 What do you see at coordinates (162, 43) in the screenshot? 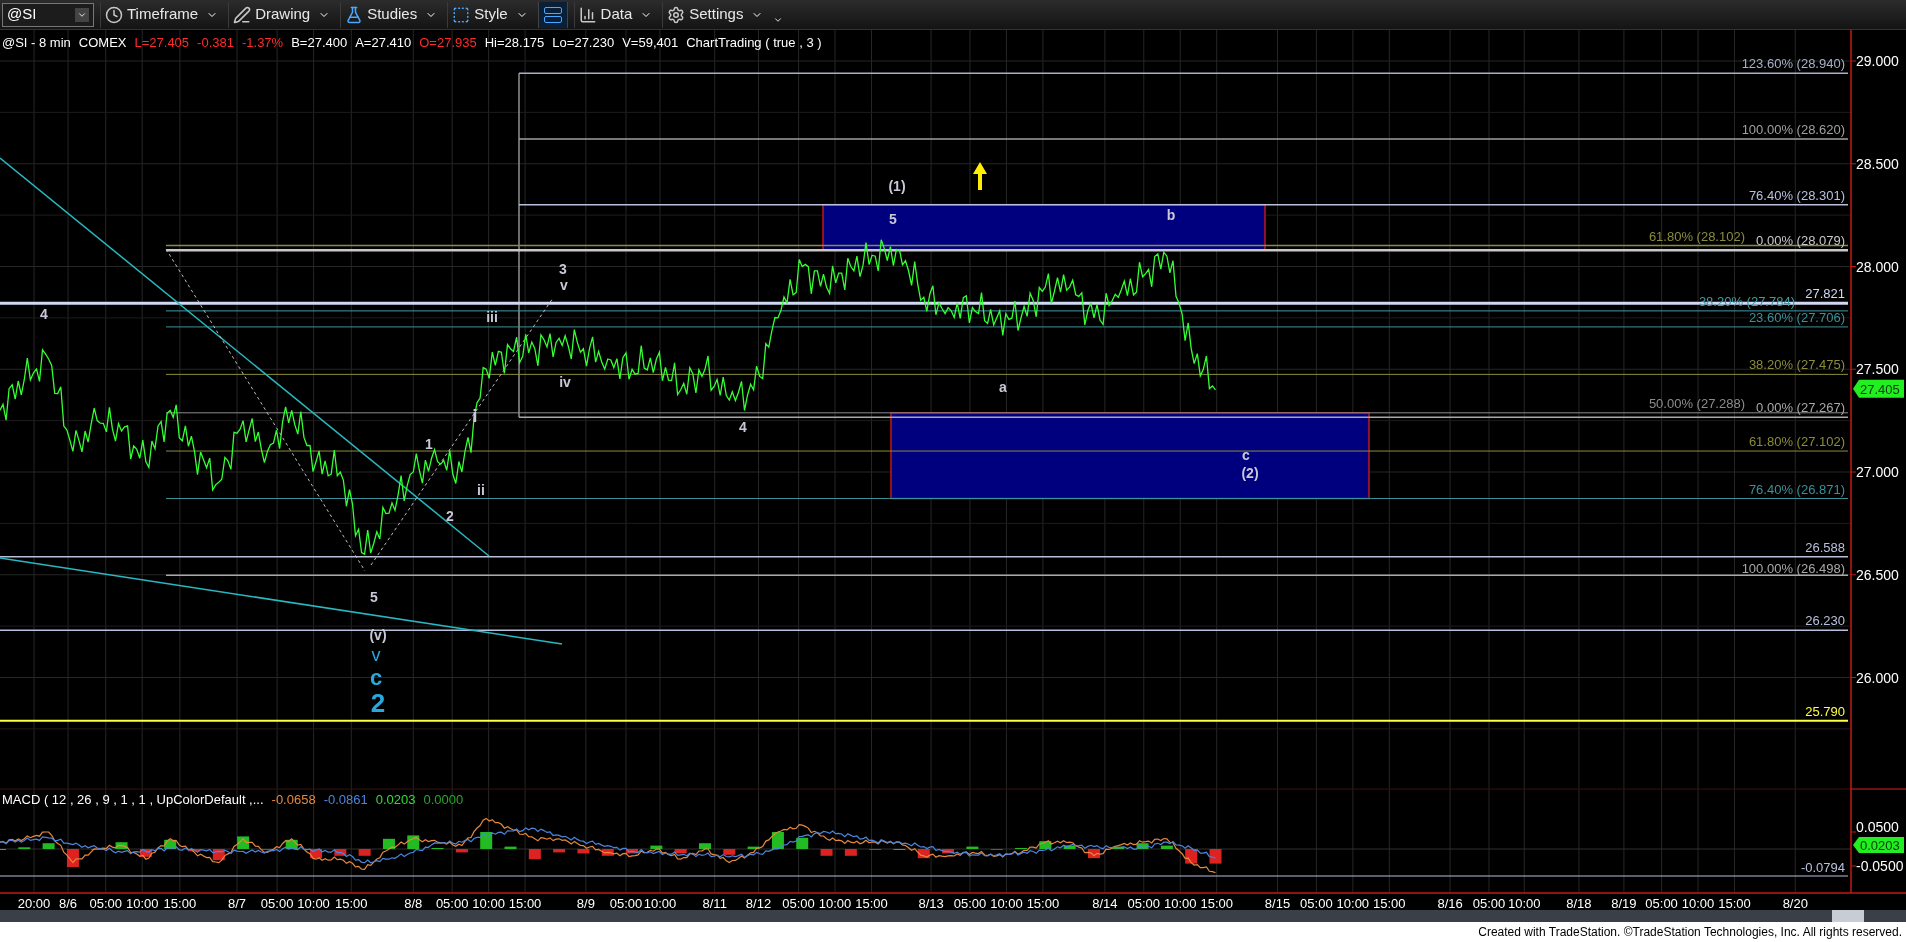
I see `quote-field: L=27.405` at bounding box center [162, 43].